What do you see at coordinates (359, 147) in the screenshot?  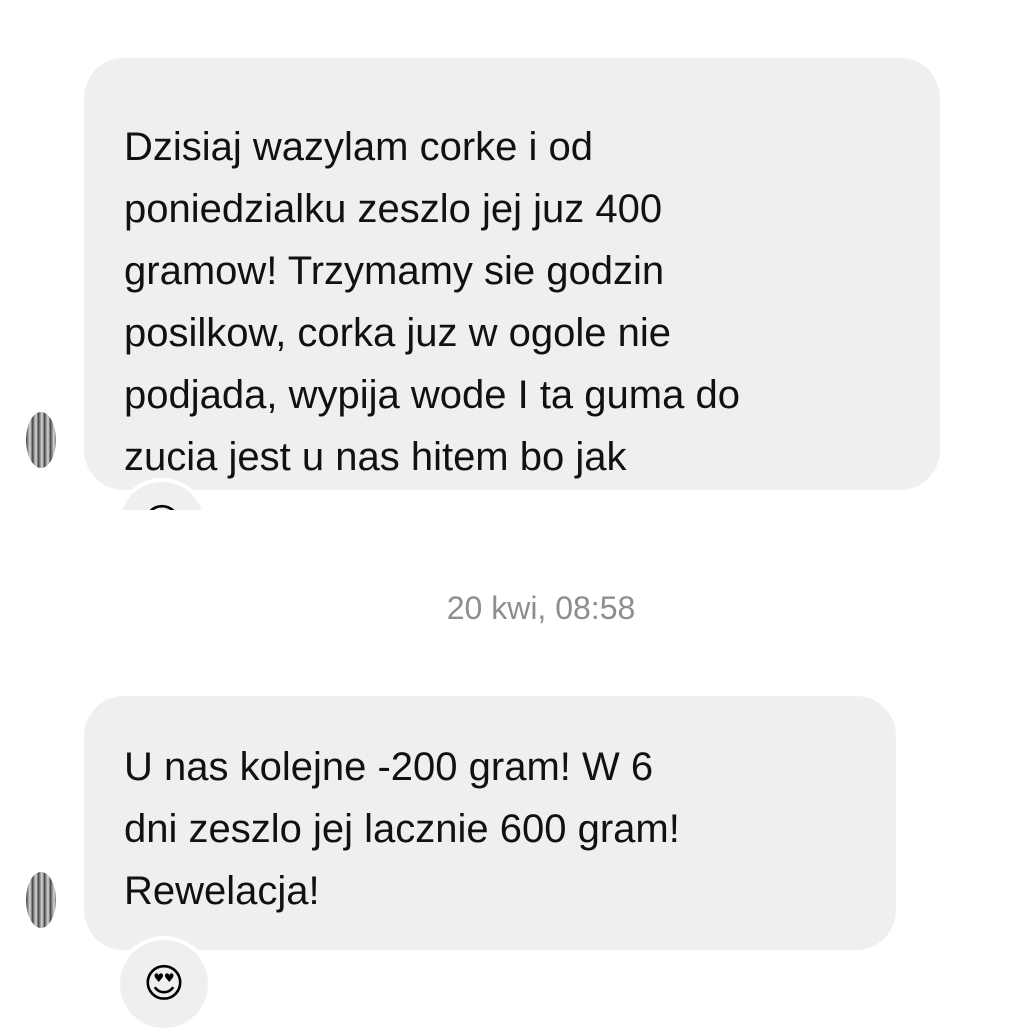 I see `message-text-line: Dzisiaj wazylam corke i od` at bounding box center [359, 147].